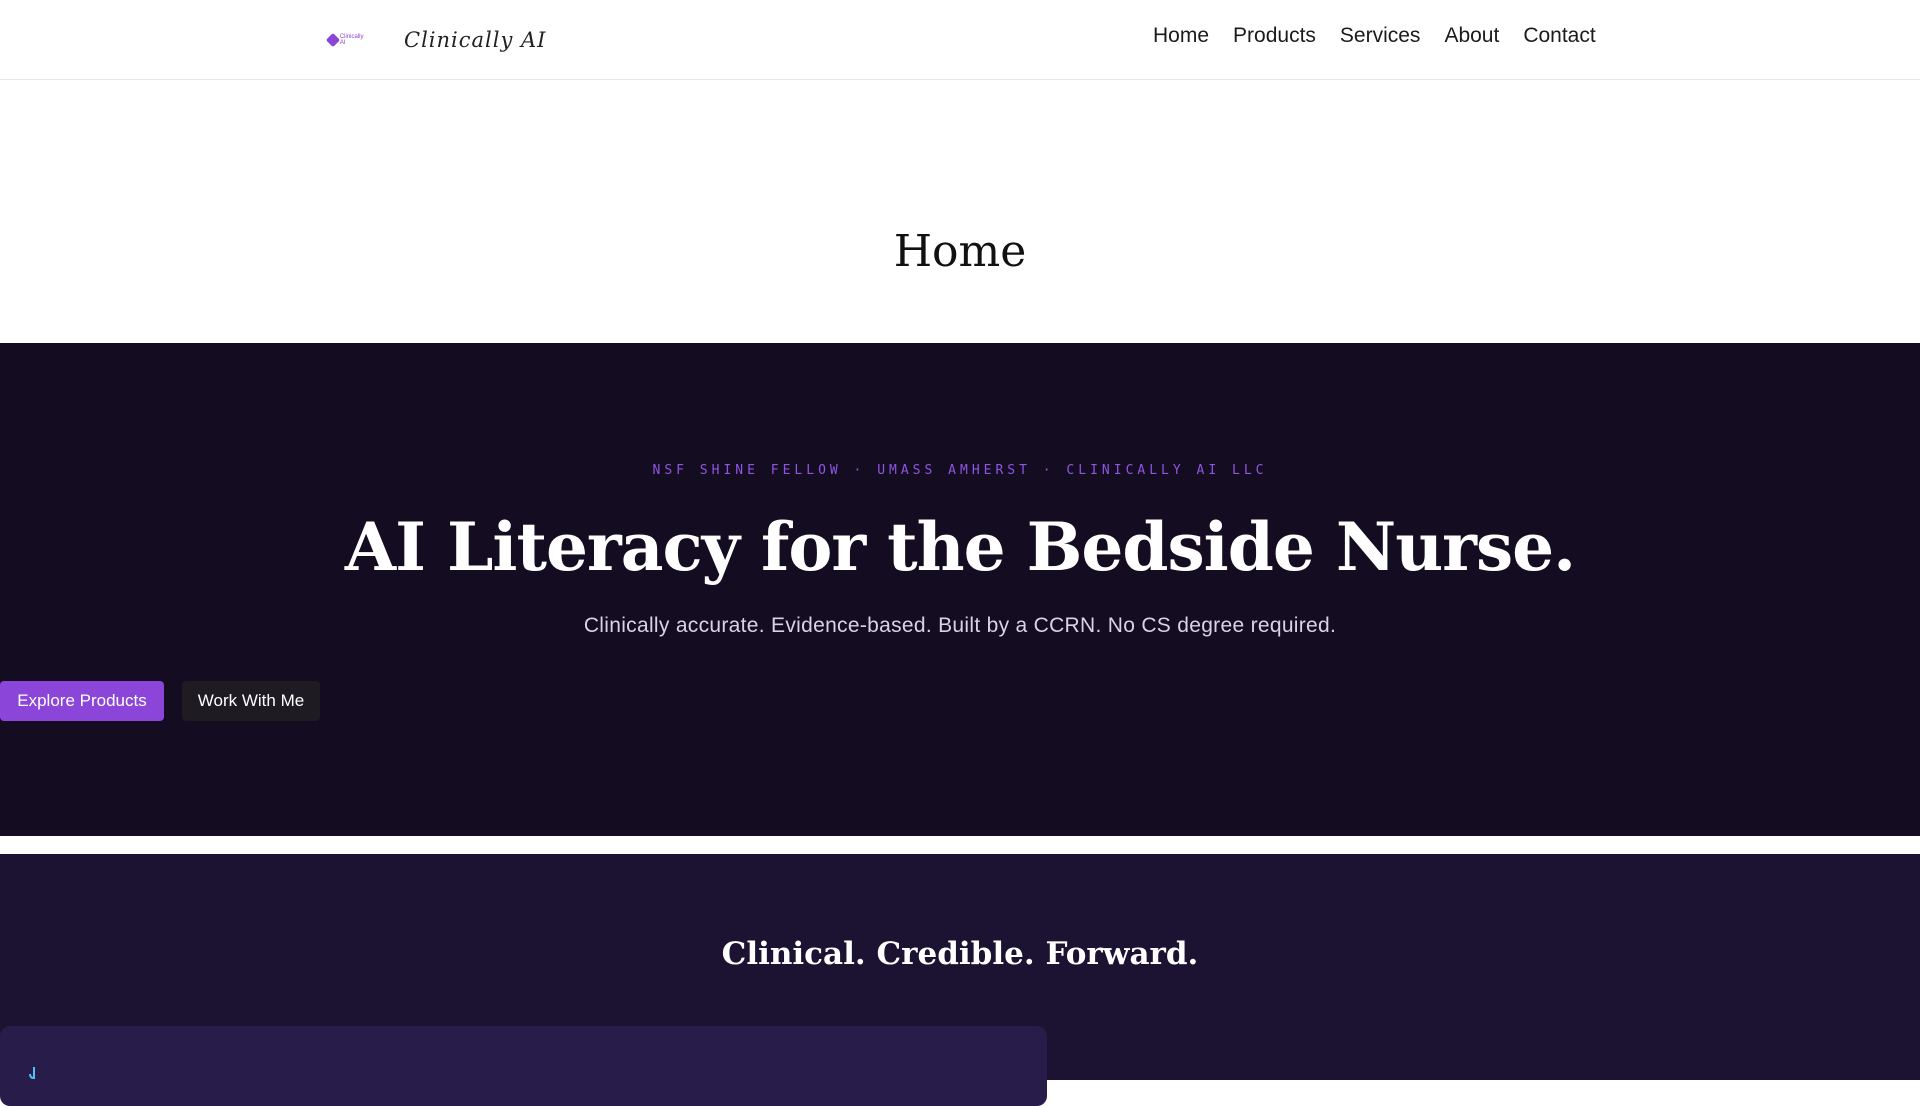 This screenshot has height=1106, width=1920. I want to click on brand: Clinically AI Clinically AI, so click(435, 40).